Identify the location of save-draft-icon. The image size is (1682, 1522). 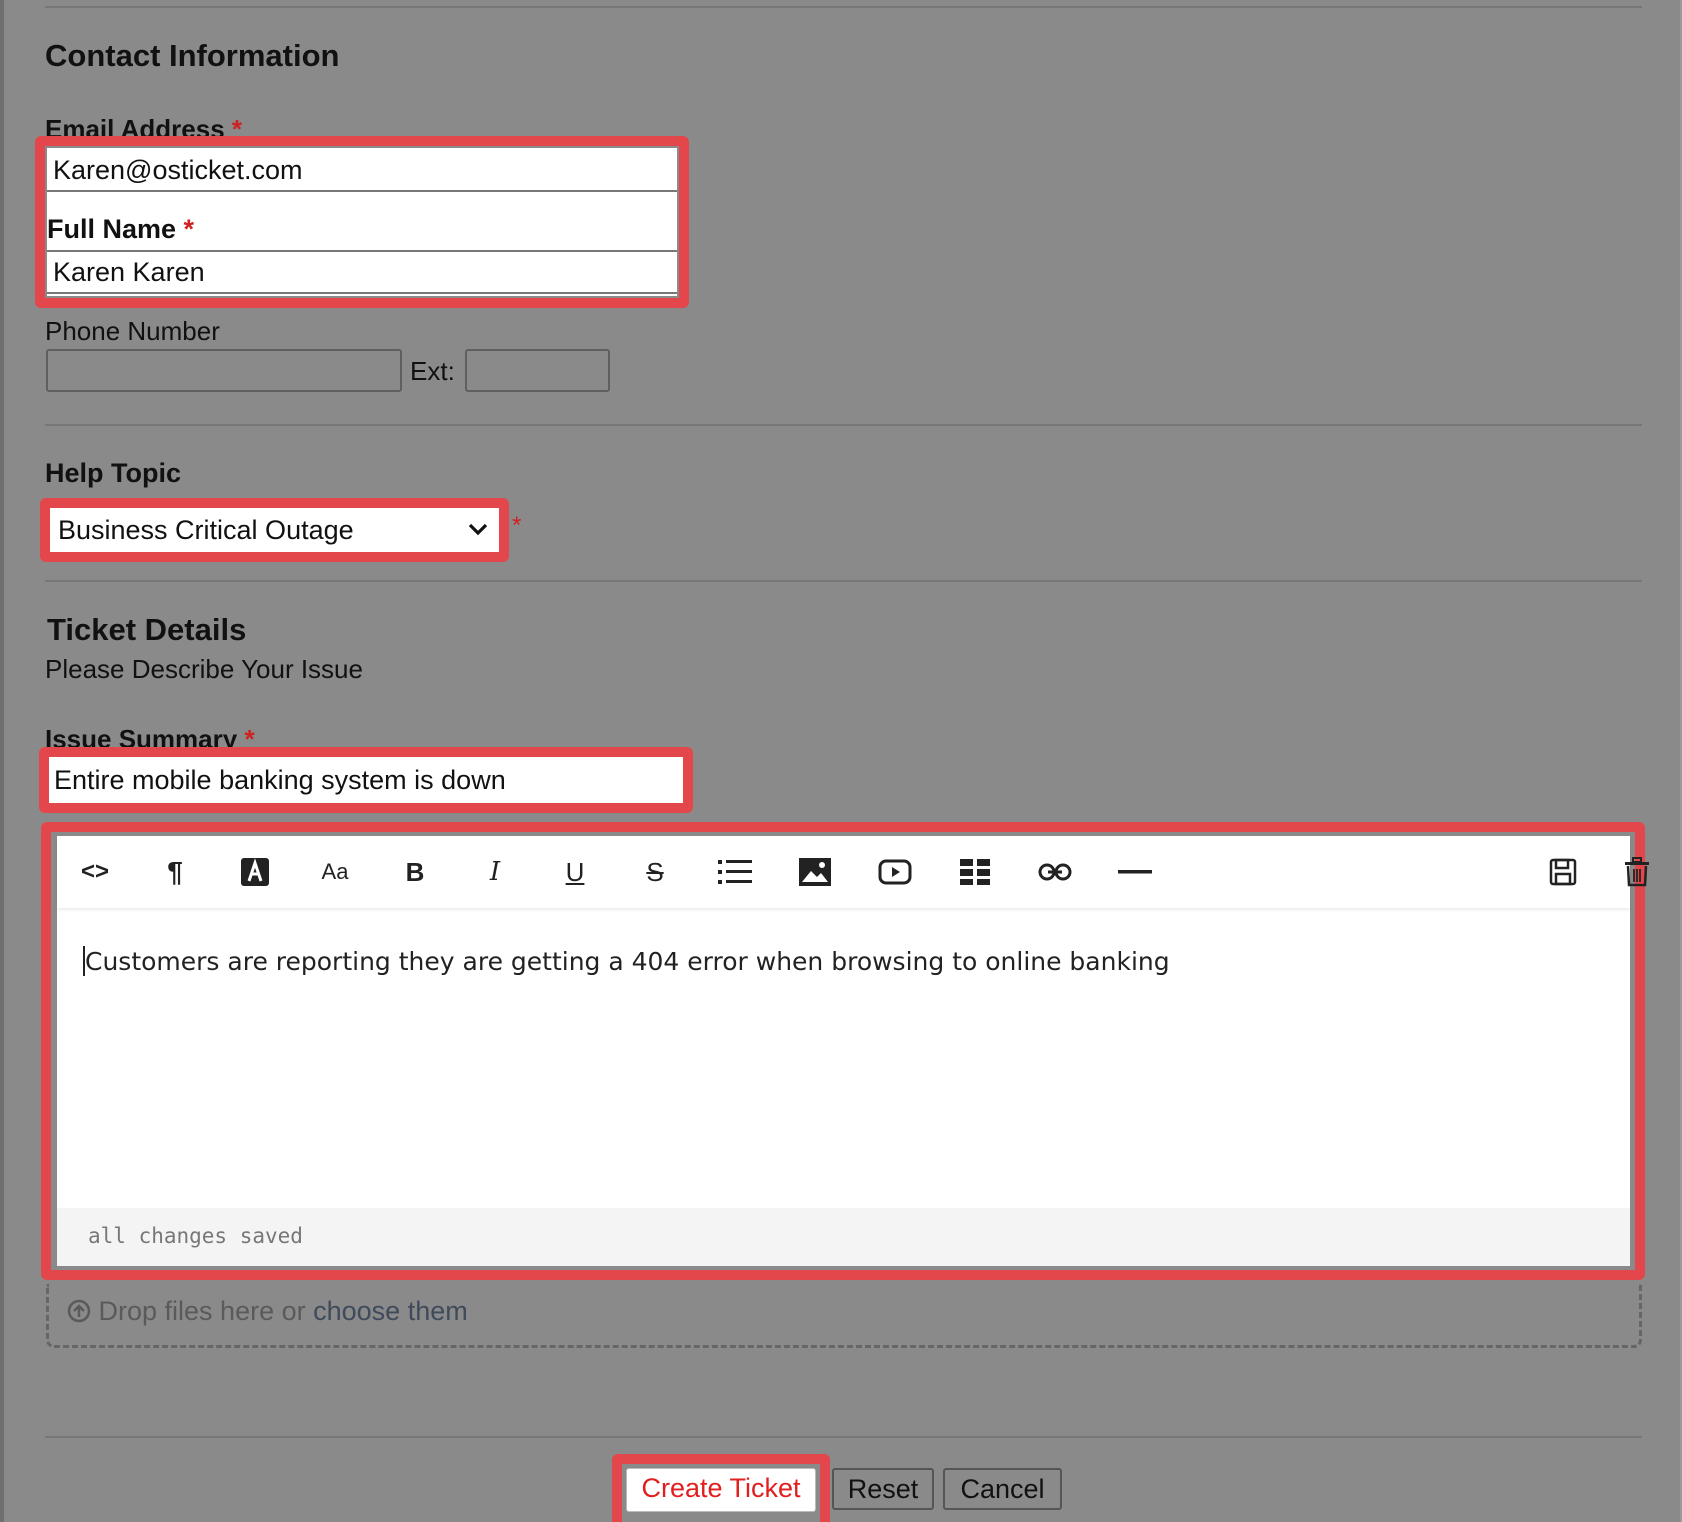
(1563, 872).